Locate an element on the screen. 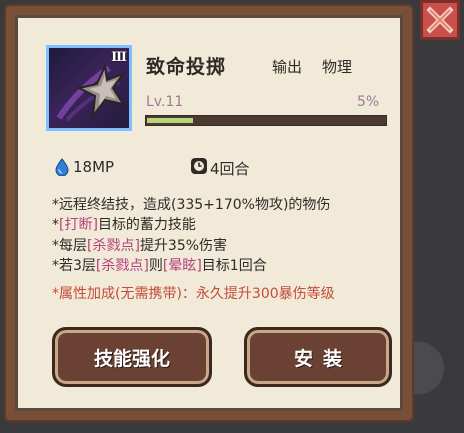 Image resolution: width=464 pixels, height=433 pixels. description-line-3: *每层[杀戮点]提升35%伤害 is located at coordinates (140, 246).